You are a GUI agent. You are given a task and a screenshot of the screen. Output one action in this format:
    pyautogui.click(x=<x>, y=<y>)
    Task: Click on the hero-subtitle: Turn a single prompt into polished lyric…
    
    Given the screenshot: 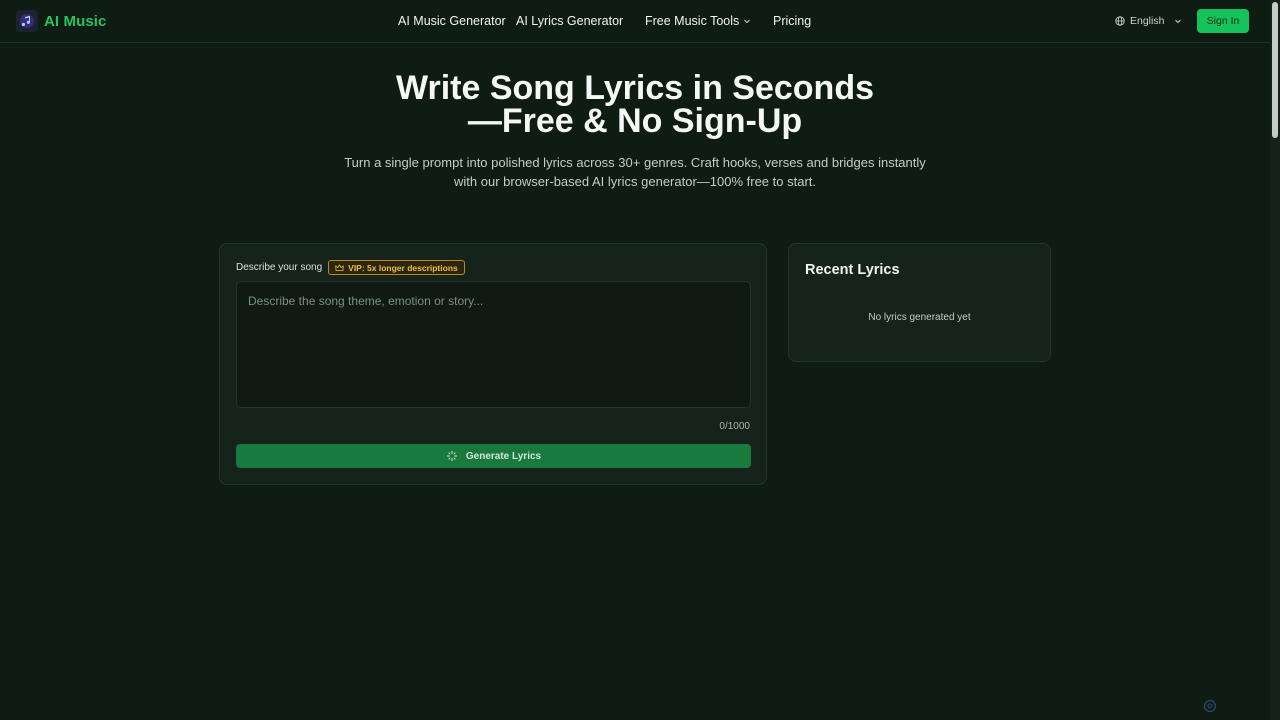 What is the action you would take?
    pyautogui.click(x=635, y=172)
    